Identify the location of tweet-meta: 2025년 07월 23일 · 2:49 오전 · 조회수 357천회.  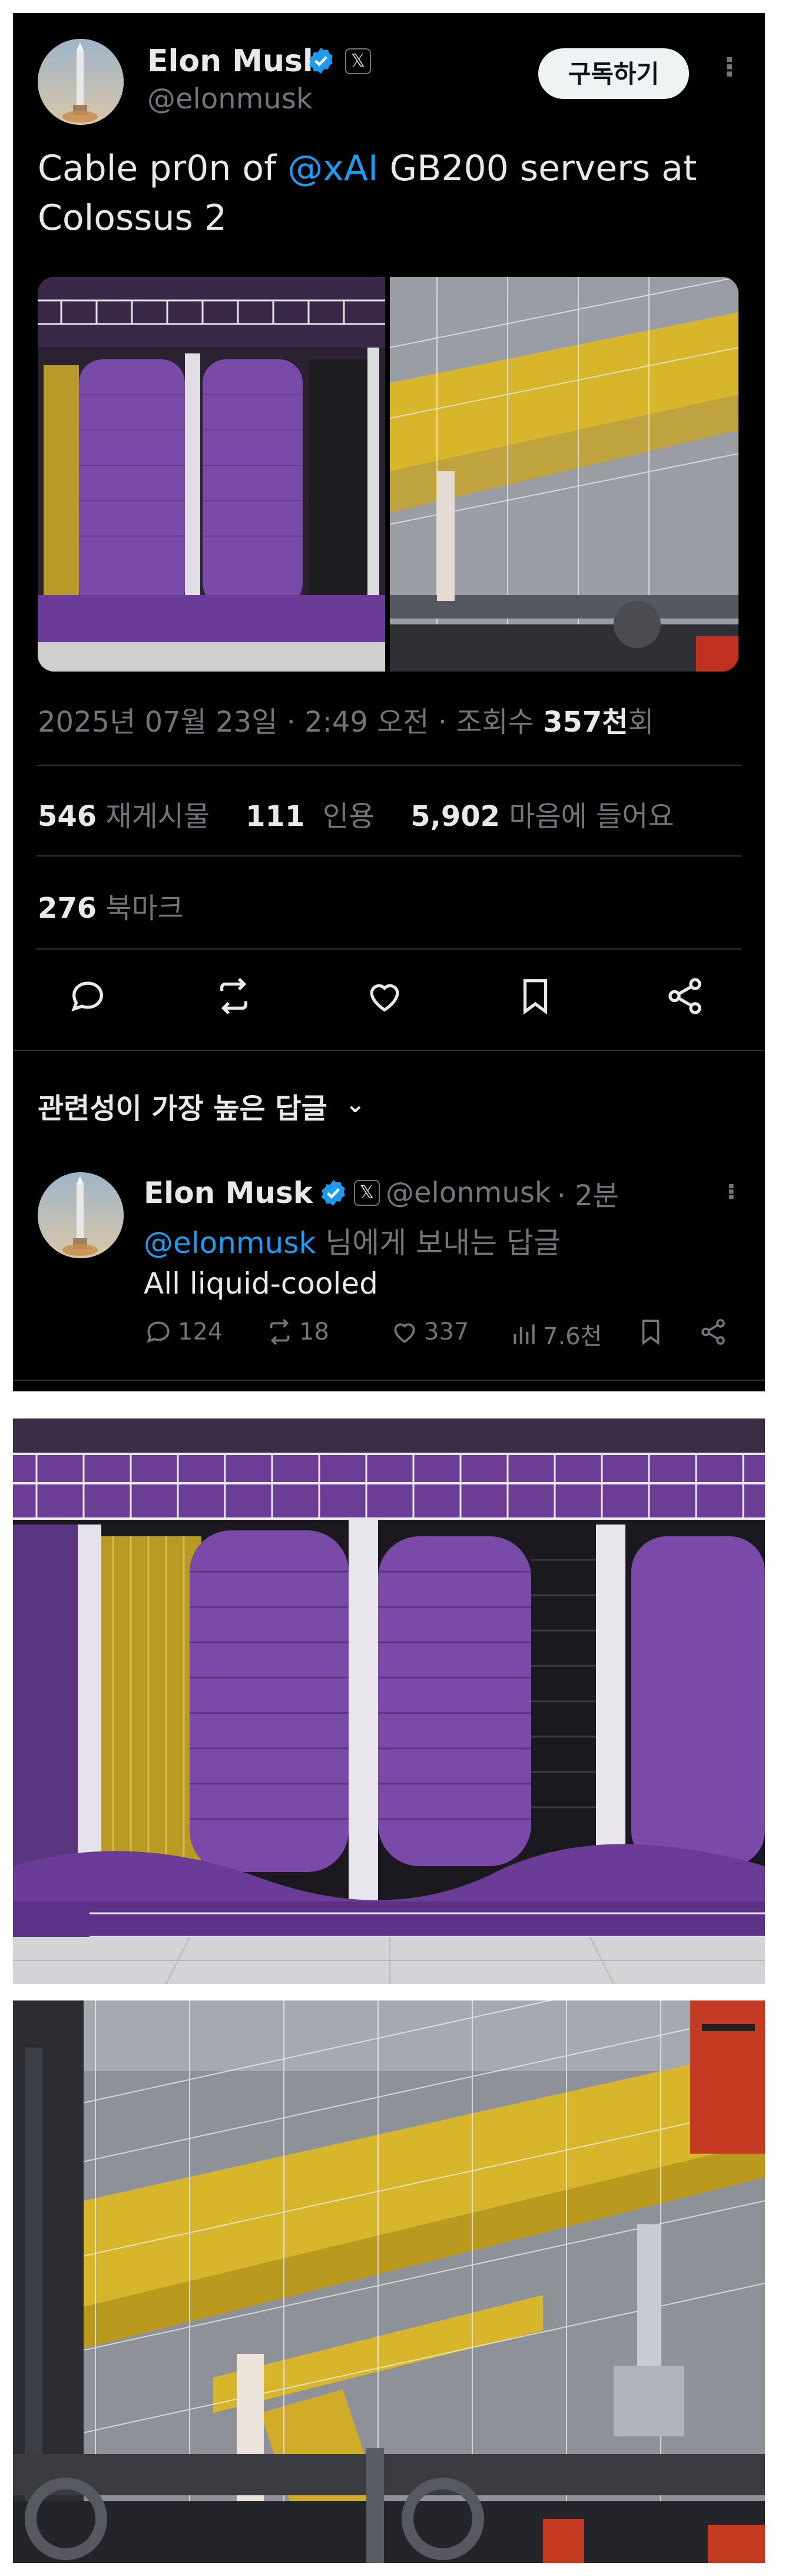
(346, 719).